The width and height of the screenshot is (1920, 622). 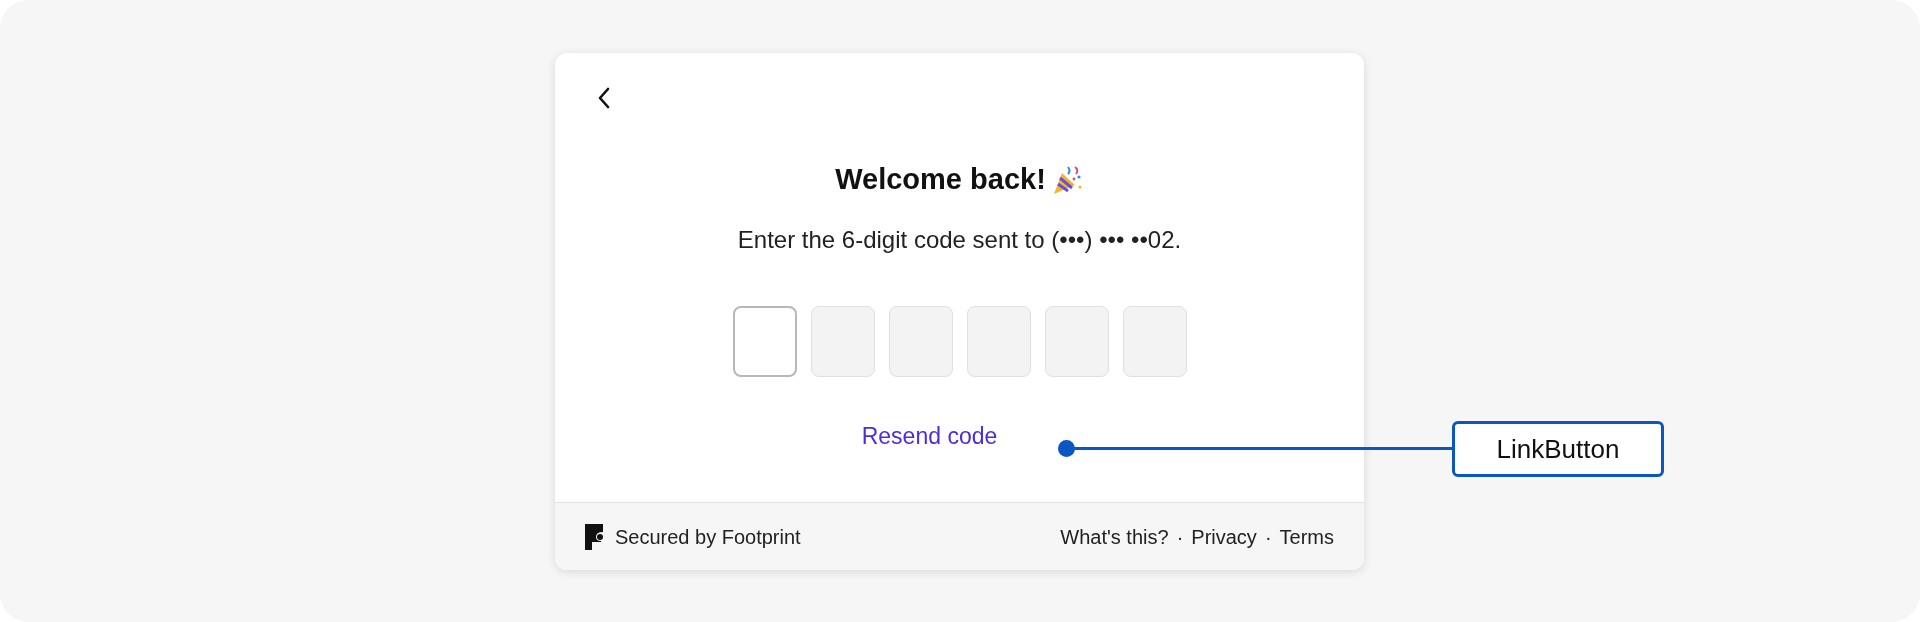 What do you see at coordinates (1306, 536) in the screenshot?
I see `footer-link: Terms` at bounding box center [1306, 536].